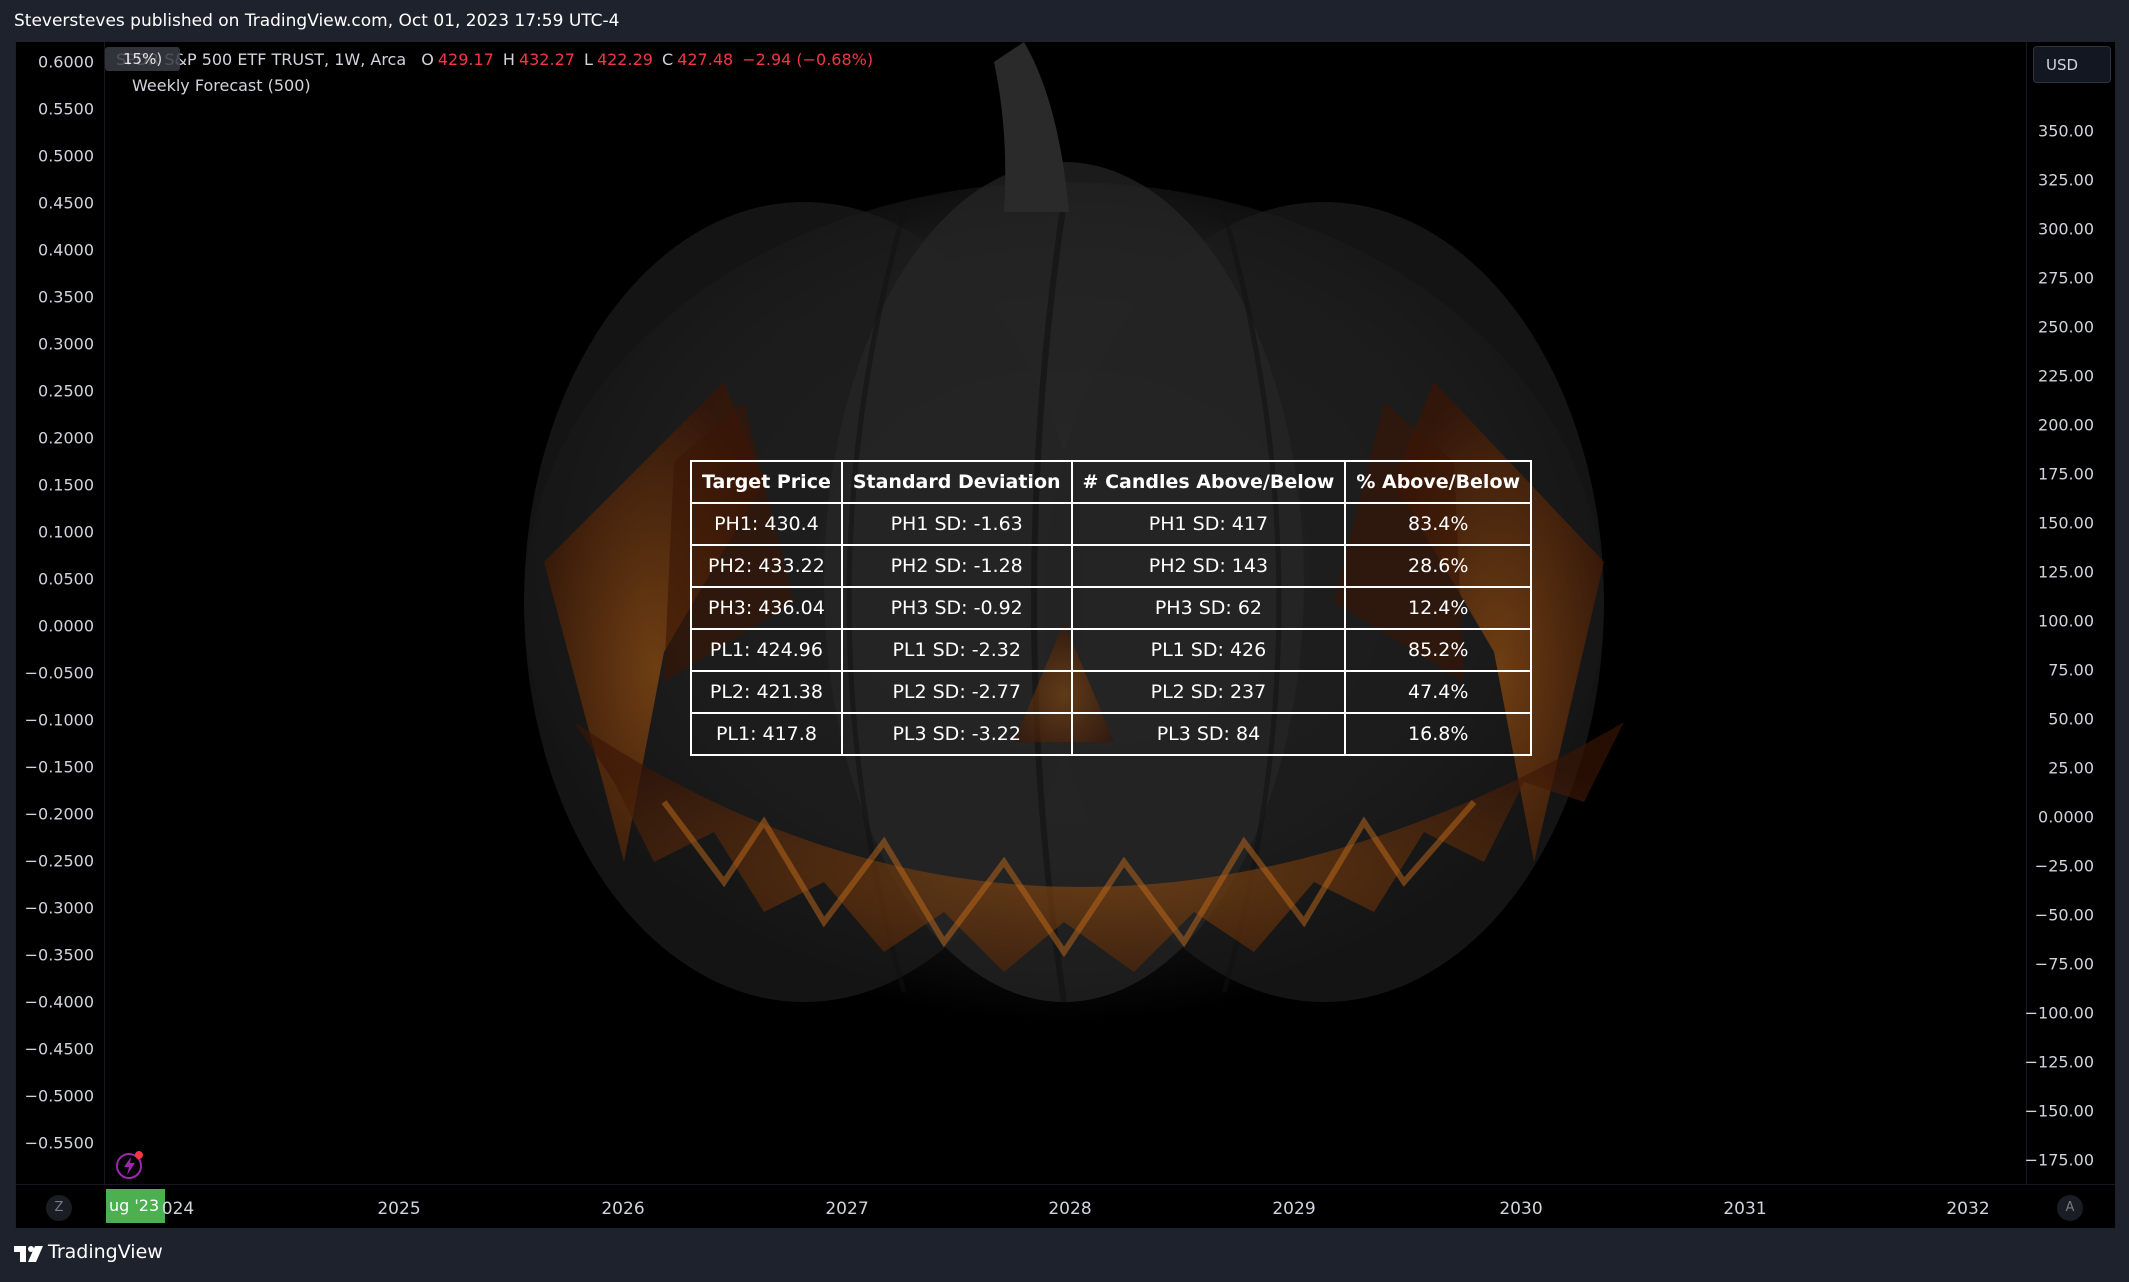 Image resolution: width=2129 pixels, height=1282 pixels. What do you see at coordinates (105, 1252) in the screenshot?
I see `footer-brand: TradingView` at bounding box center [105, 1252].